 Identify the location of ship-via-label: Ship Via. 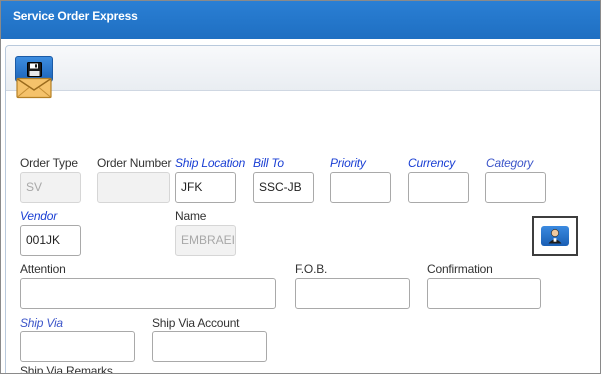
(41, 323).